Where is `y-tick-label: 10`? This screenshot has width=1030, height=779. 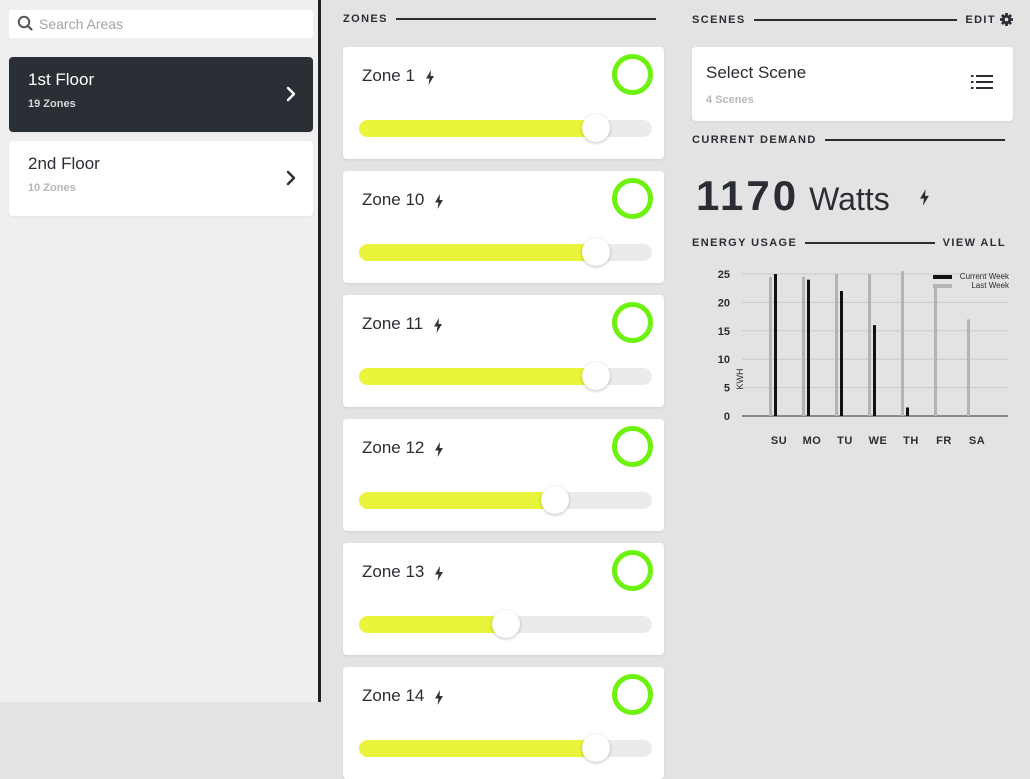 y-tick-label: 10 is located at coordinates (724, 360).